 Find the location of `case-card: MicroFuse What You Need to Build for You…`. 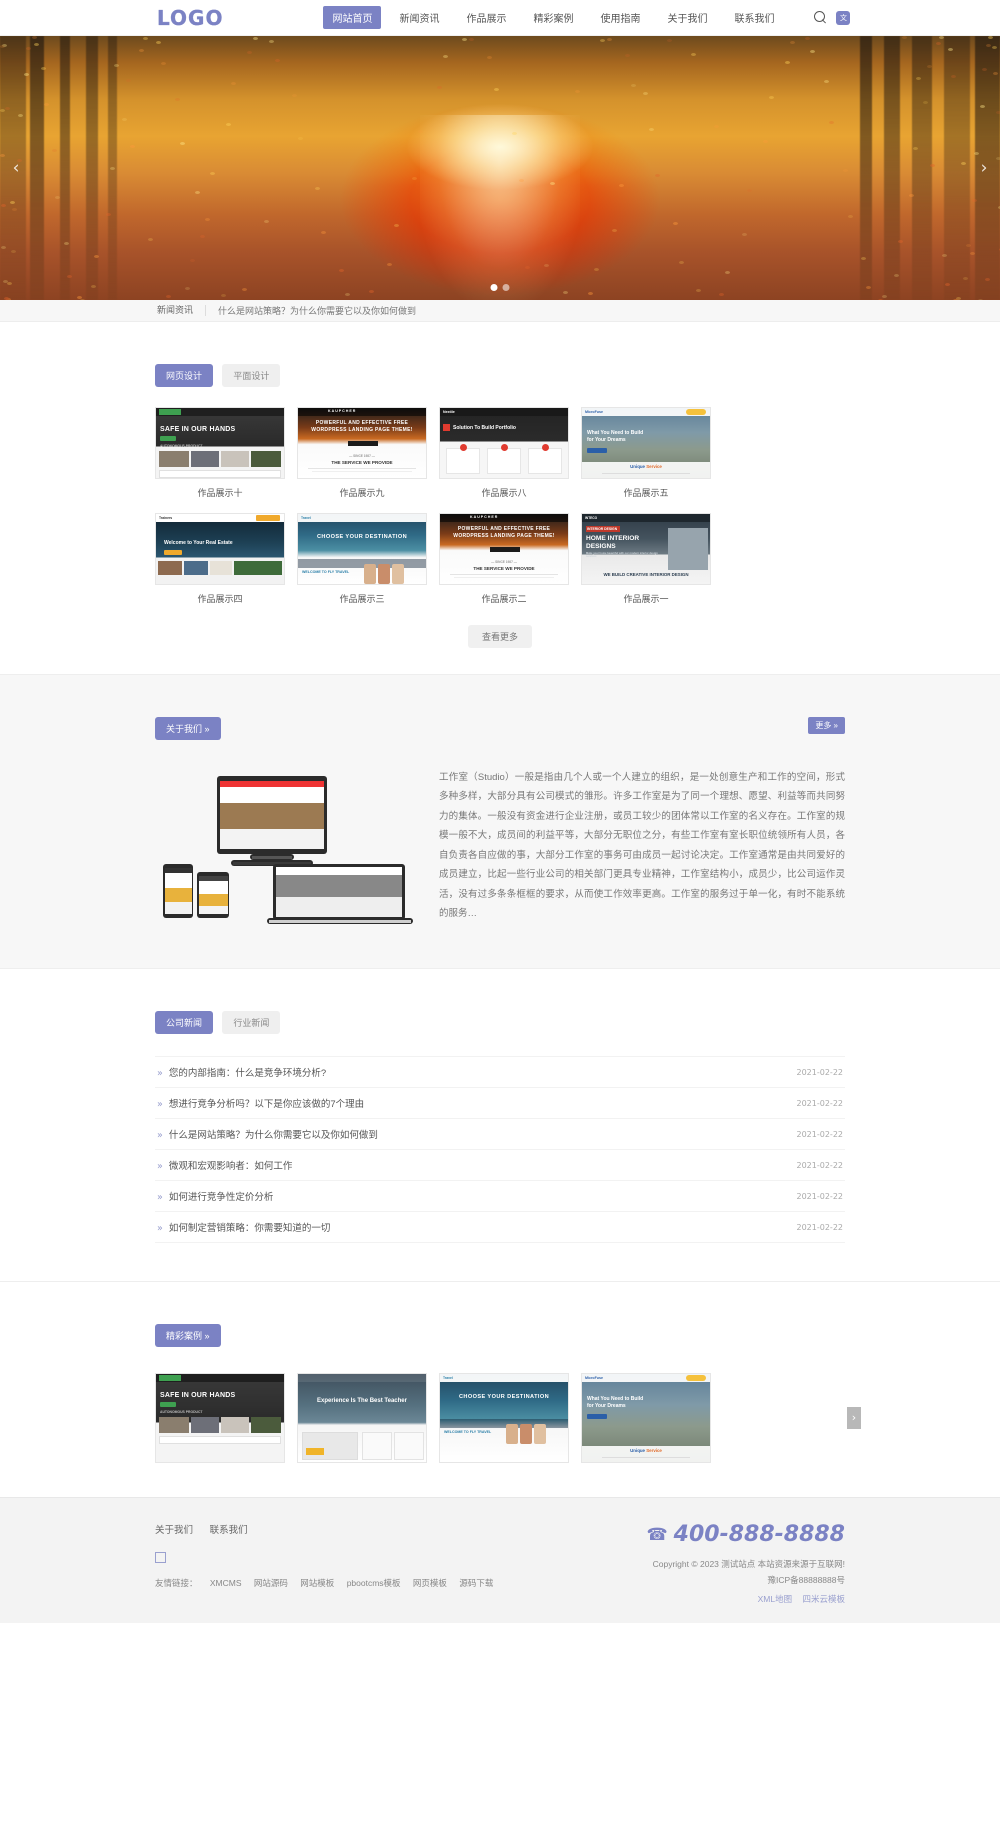

case-card: MicroFuse What You Need to Build for You… is located at coordinates (646, 1418).